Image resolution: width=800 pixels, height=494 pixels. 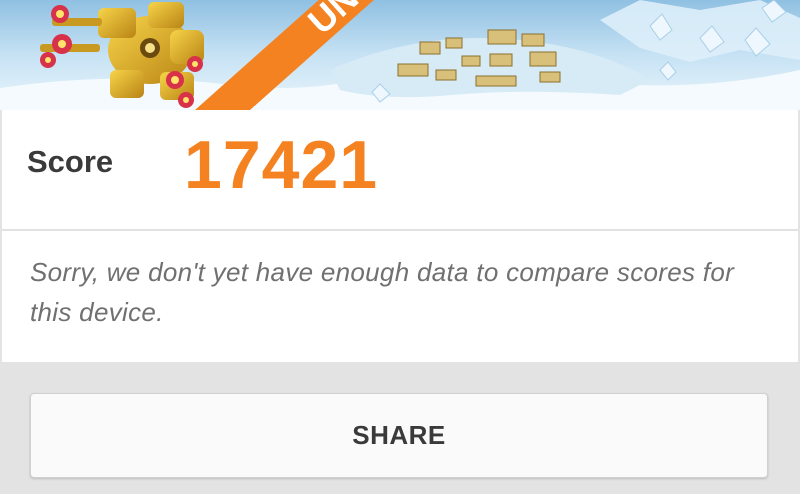 What do you see at coordinates (281, 165) in the screenshot?
I see `score-value: 17421` at bounding box center [281, 165].